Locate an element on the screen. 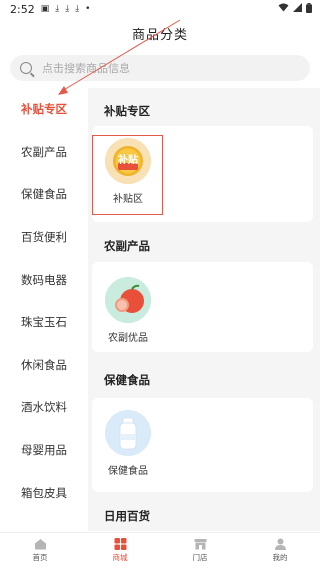 Image resolution: width=320 pixels, height=568 pixels. tab-bar: 首页 商城 门店 我的 is located at coordinates (160, 550).